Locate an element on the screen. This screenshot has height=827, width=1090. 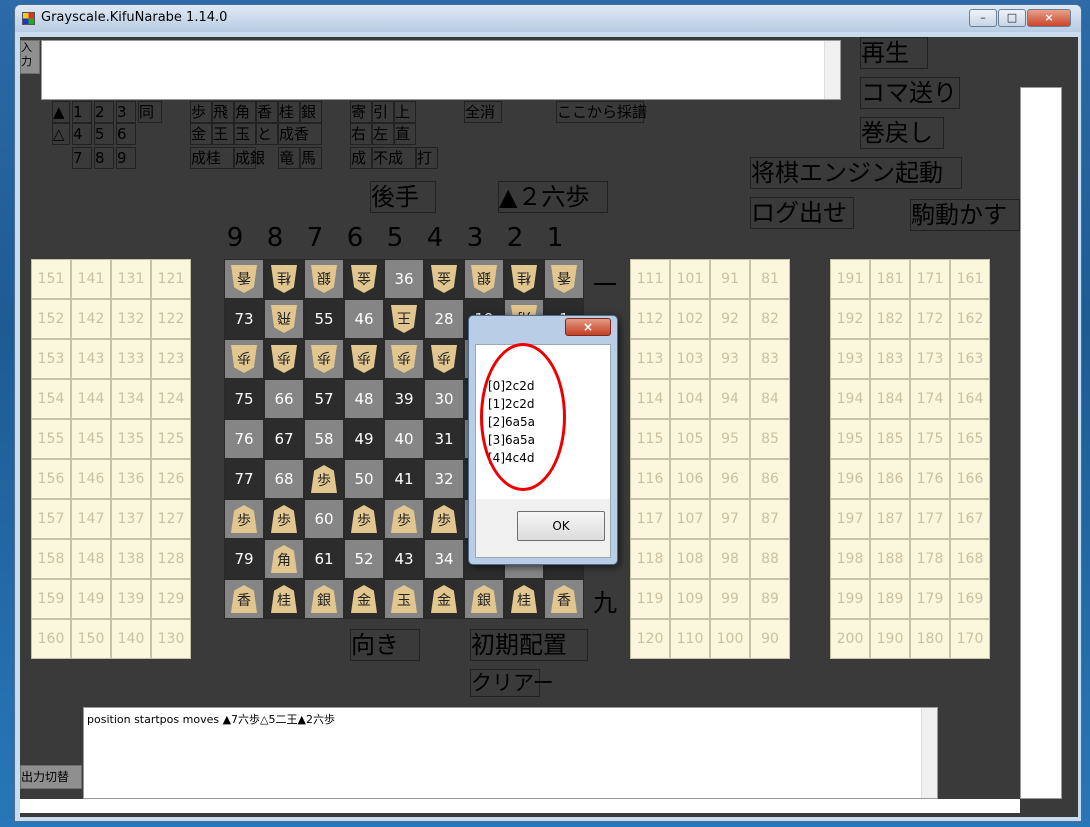
stand-left-cell: 127 is located at coordinates (171, 519).